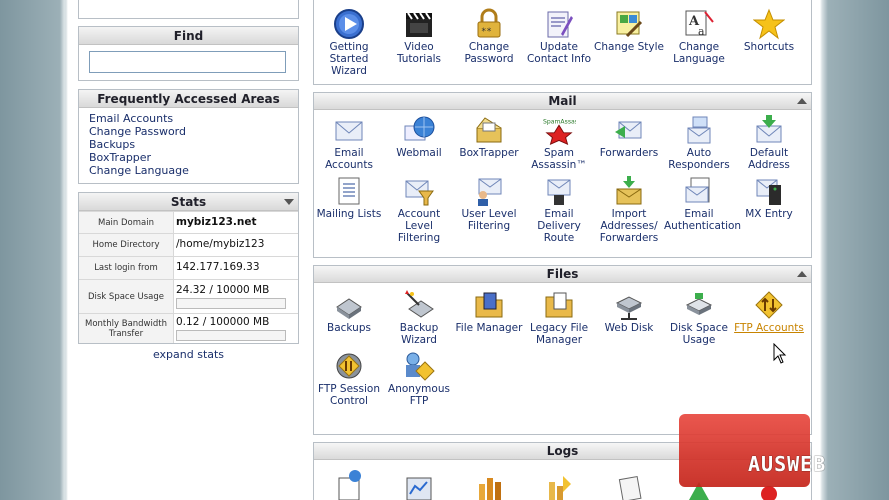 Image resolution: width=889 pixels, height=500 pixels. What do you see at coordinates (489, 130) in the screenshot?
I see `boxtrapper-icon` at bounding box center [489, 130].